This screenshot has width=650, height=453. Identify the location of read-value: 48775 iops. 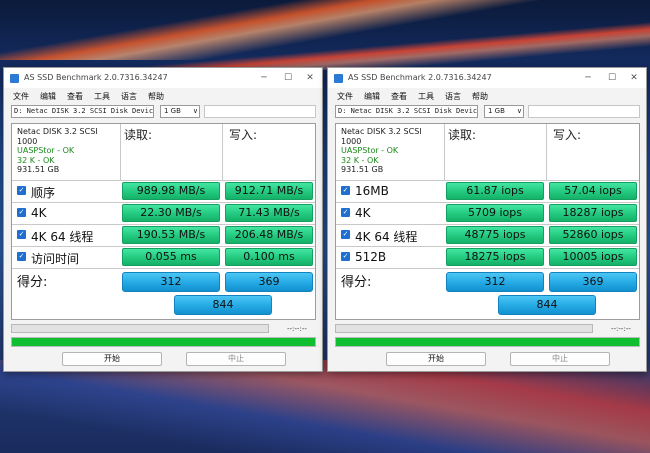
(495, 235).